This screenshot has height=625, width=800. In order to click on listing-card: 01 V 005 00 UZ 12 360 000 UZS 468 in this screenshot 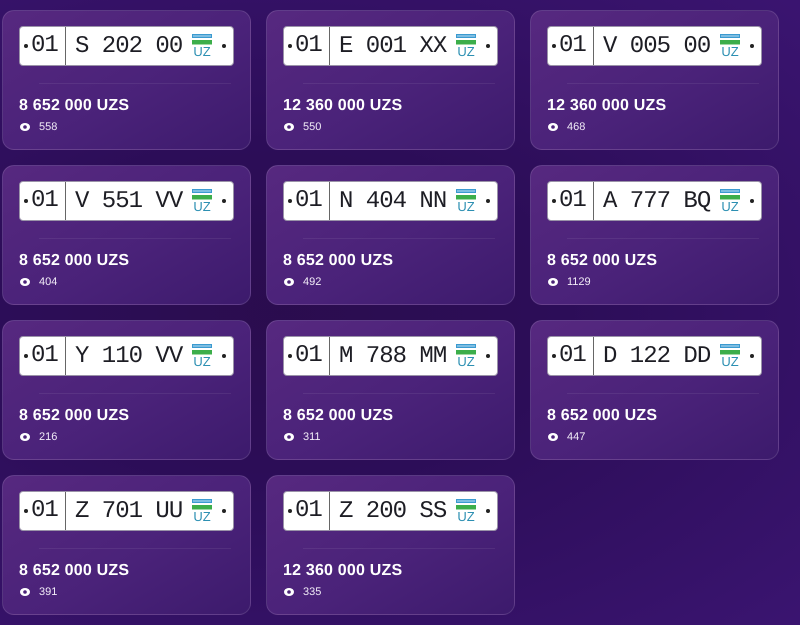, I will do `click(654, 80)`.